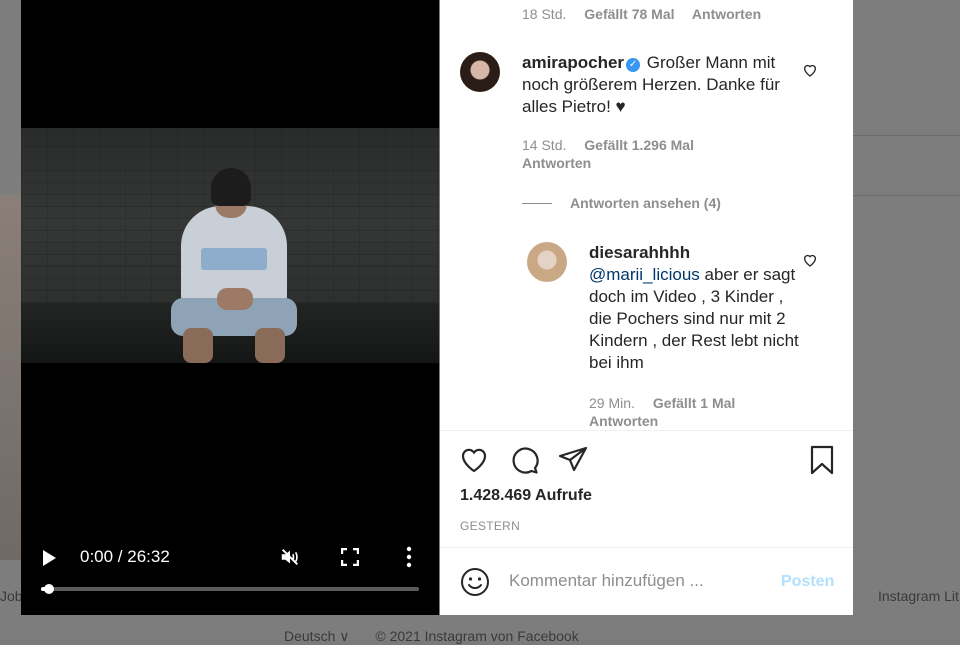 The width and height of the screenshot is (960, 645). I want to click on play-icon, so click(49, 558).